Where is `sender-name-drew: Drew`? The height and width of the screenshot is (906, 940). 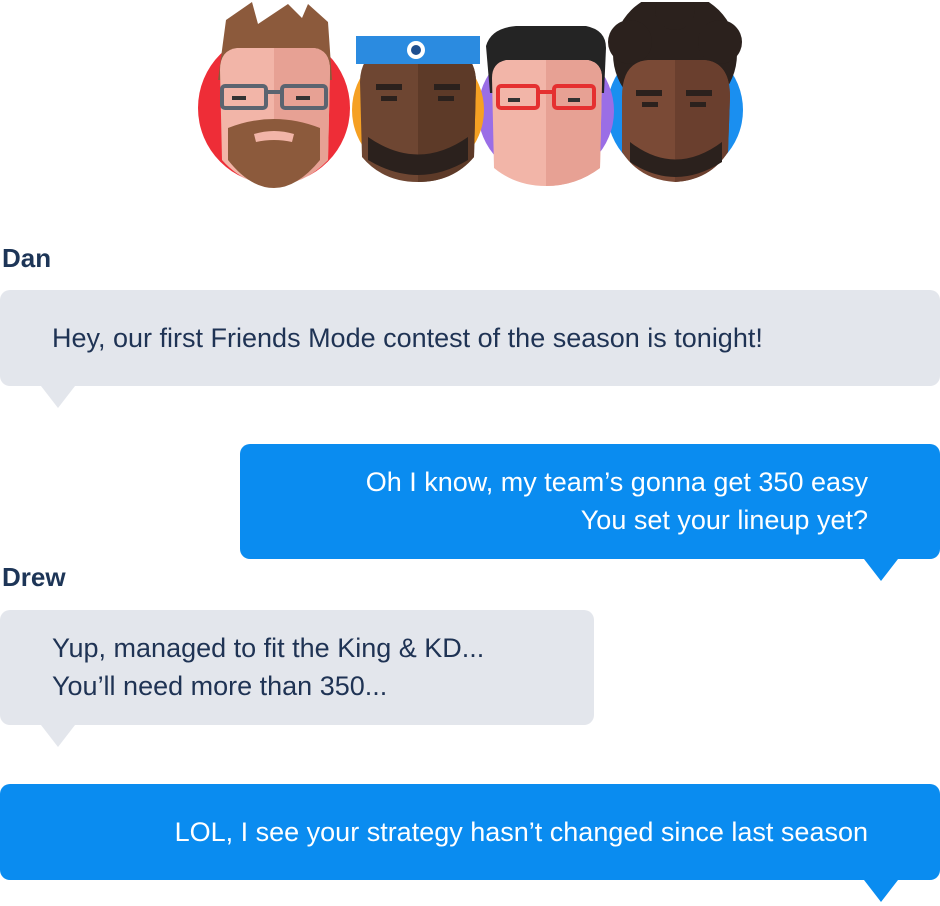
sender-name-drew: Drew is located at coordinates (34, 577).